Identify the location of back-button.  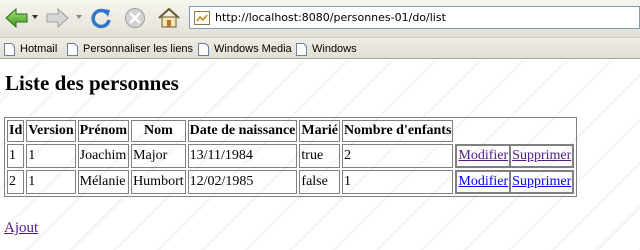
(17, 18).